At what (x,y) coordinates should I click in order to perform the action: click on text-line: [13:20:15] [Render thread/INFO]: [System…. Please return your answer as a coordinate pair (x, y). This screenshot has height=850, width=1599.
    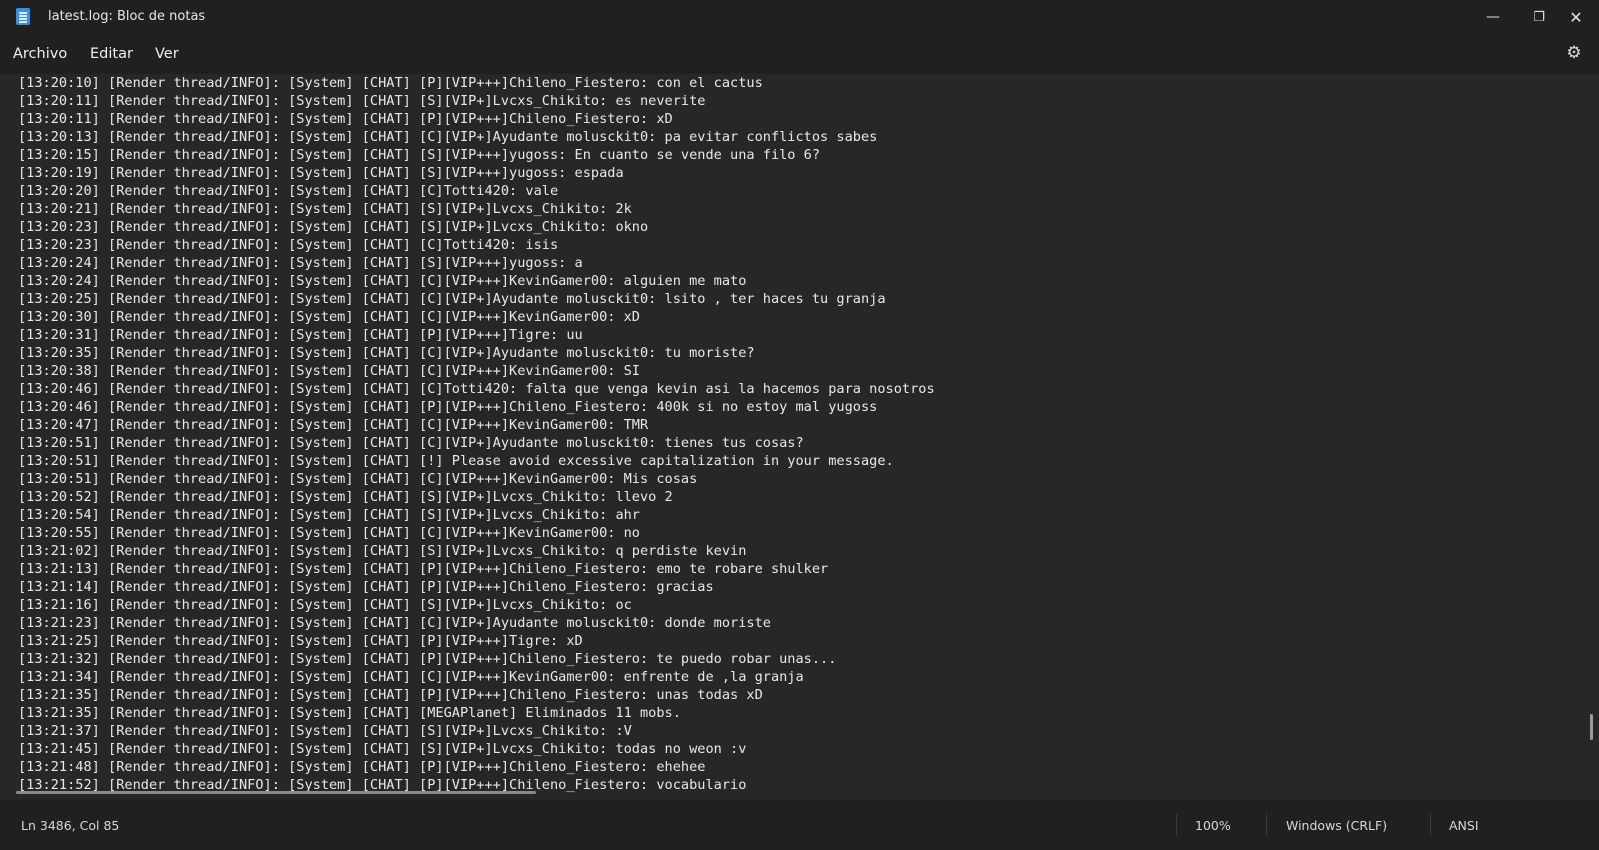
    Looking at the image, I should click on (419, 155).